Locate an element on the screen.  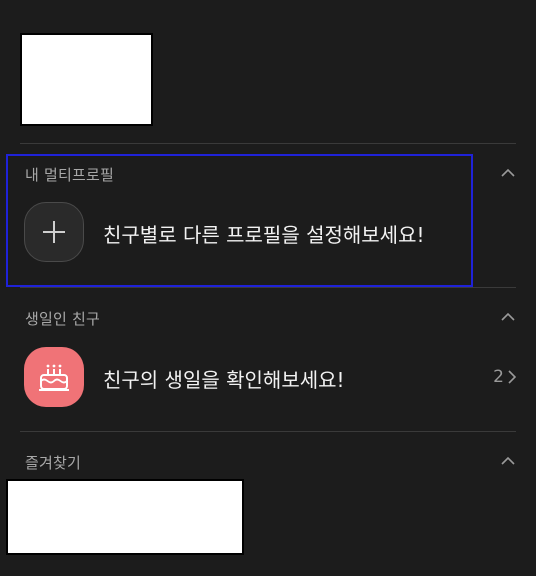
section-title-favorites: 즐겨찾기 is located at coordinates (53, 463).